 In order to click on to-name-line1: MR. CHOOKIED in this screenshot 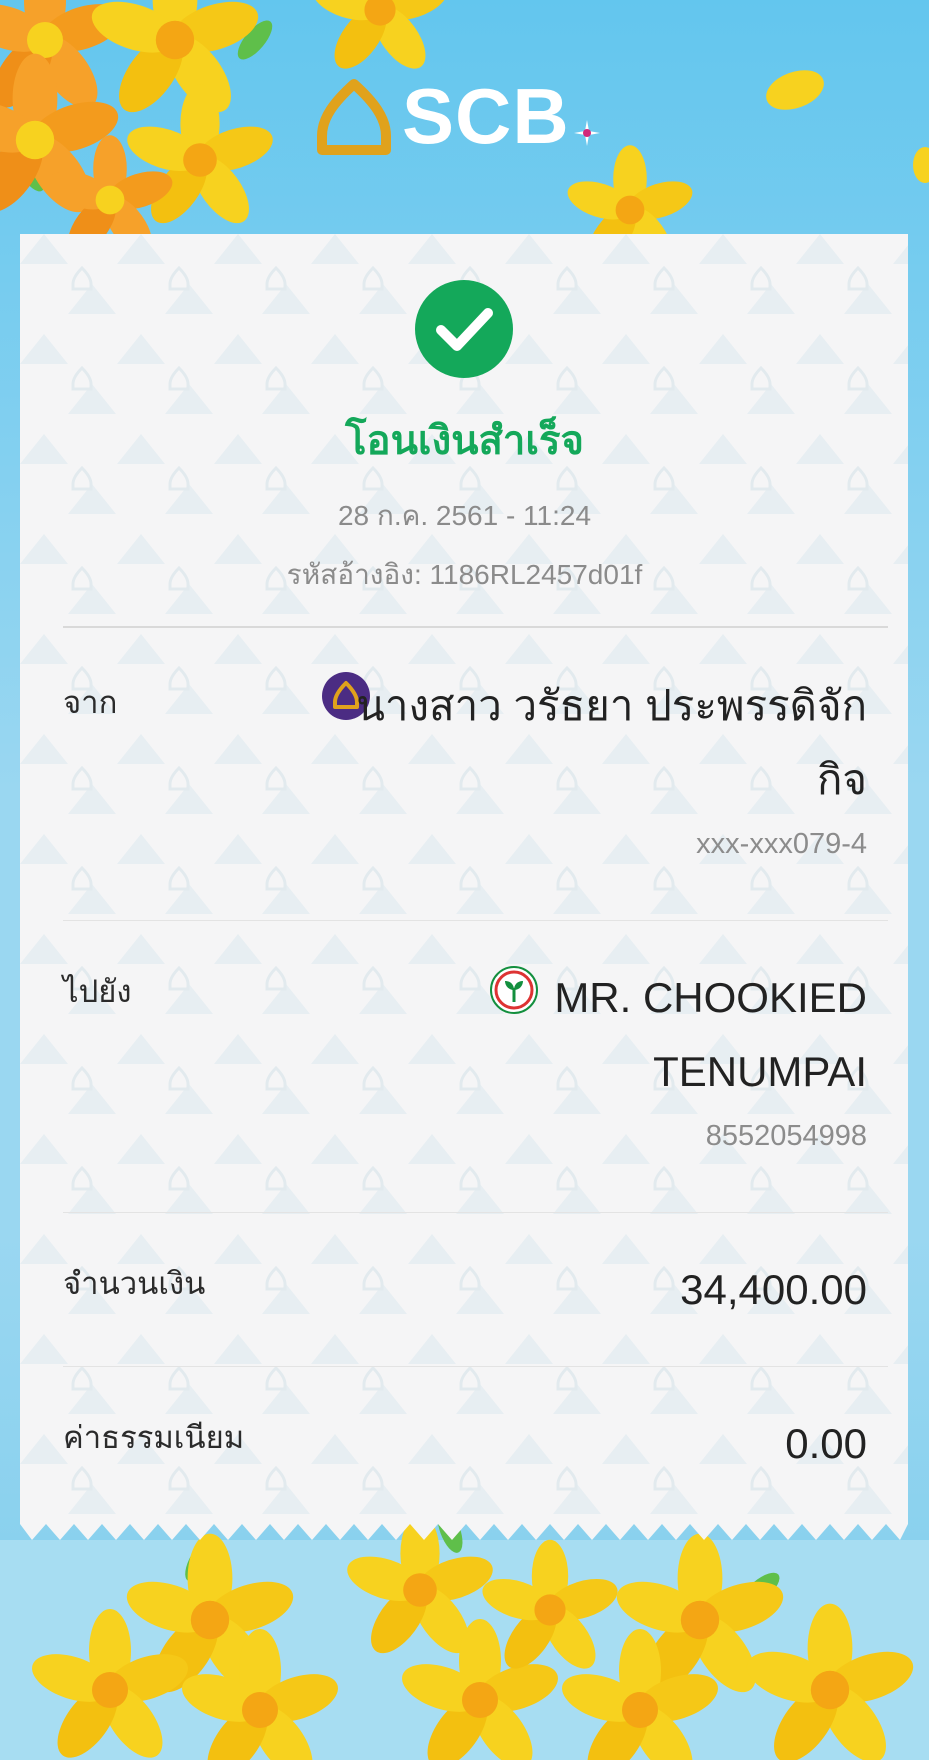, I will do `click(710, 997)`.